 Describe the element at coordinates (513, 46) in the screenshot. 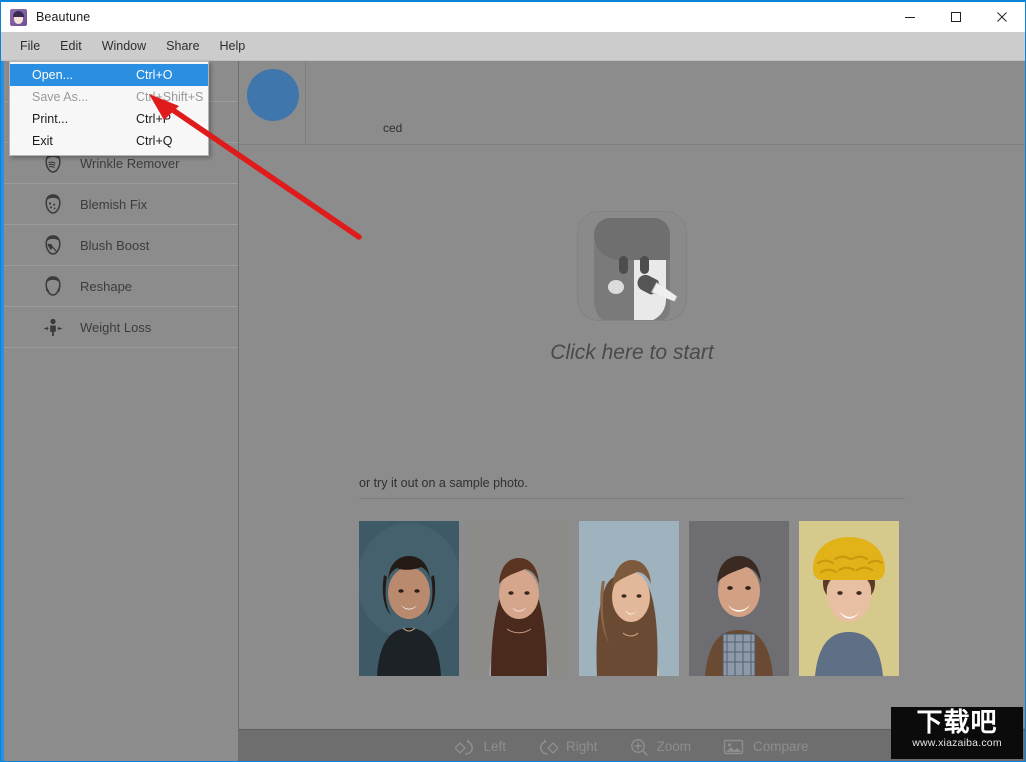

I see `menu-bar: File Edit Window Share Help` at that location.